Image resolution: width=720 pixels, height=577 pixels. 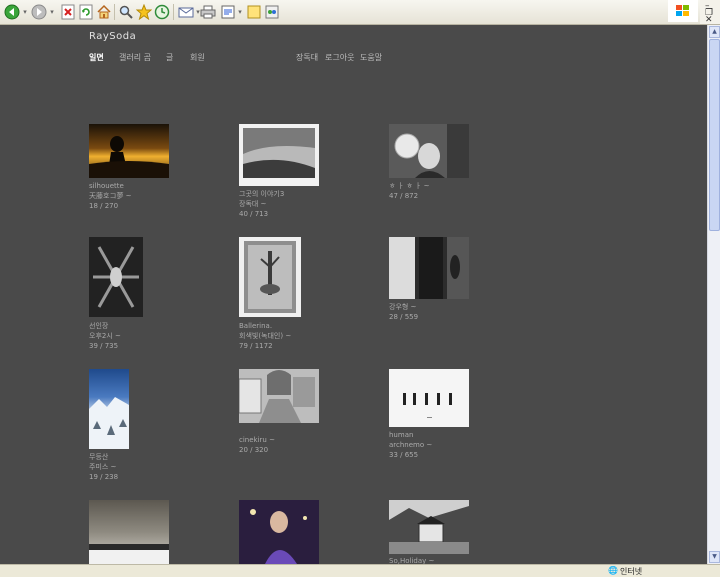 I want to click on internet-zone-icon: 🌐, so click(x=613, y=570).